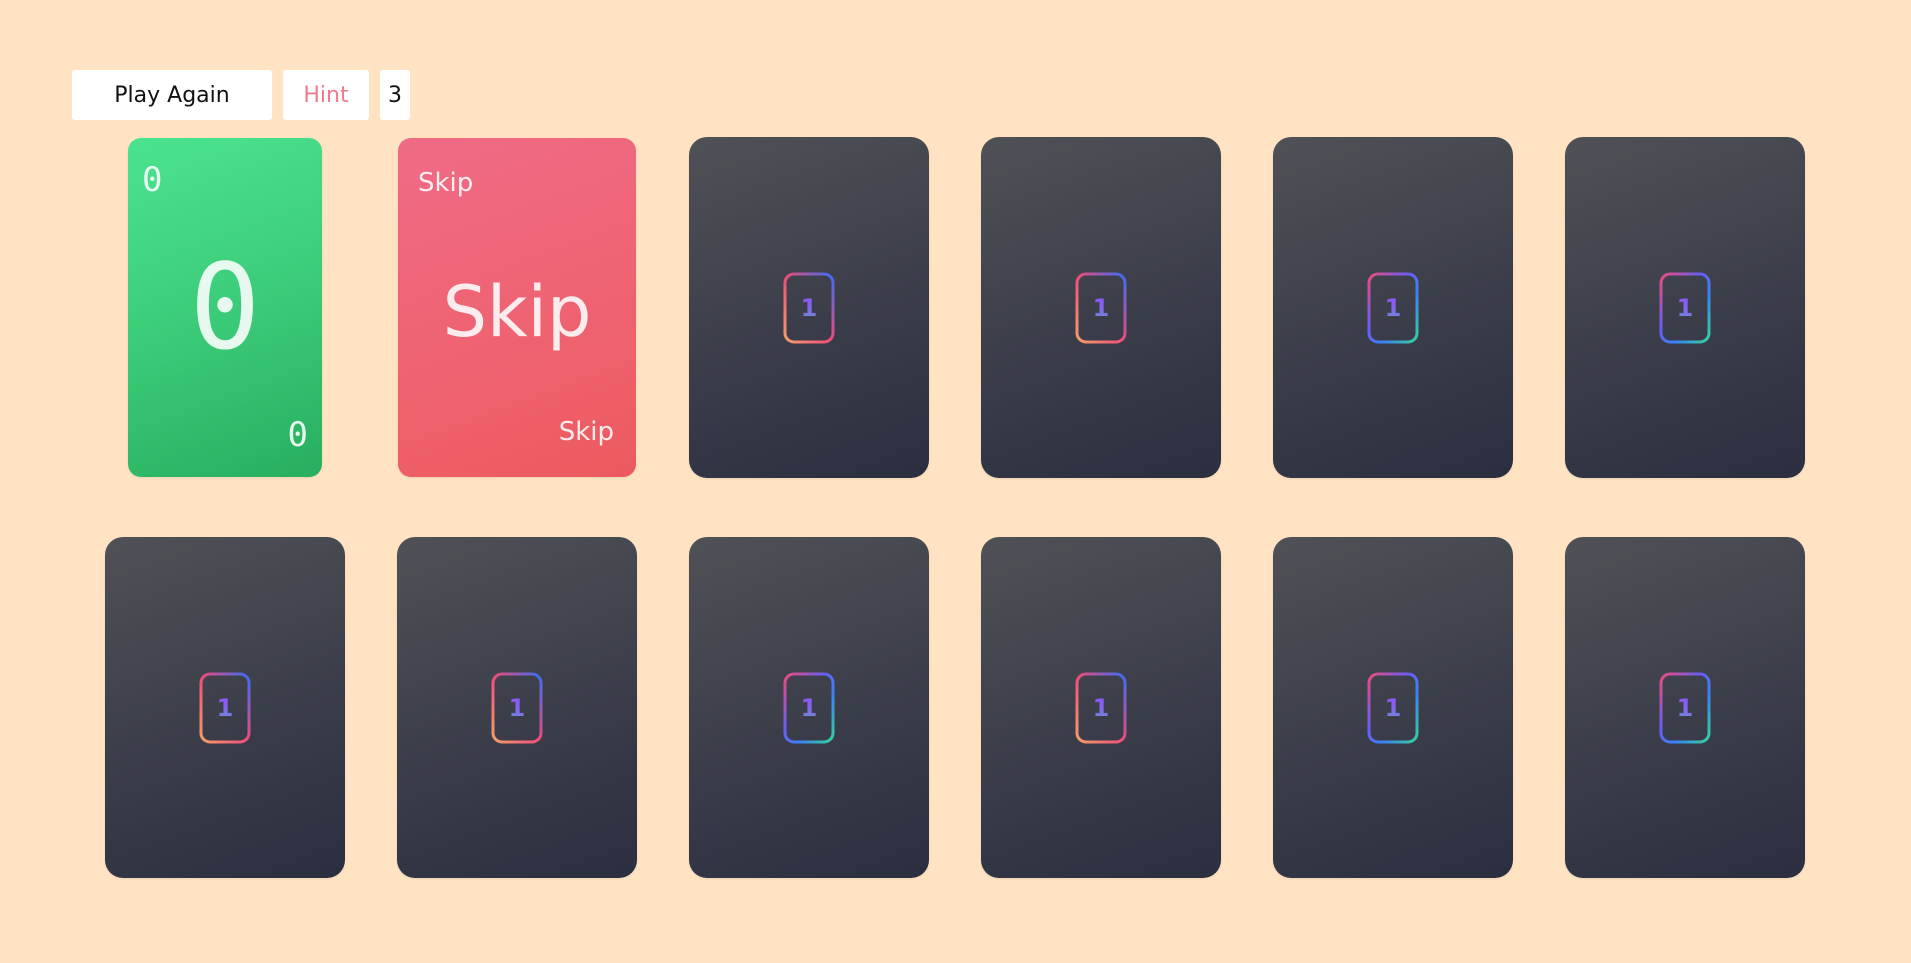 This screenshot has height=963, width=1911. Describe the element at coordinates (395, 95) in the screenshot. I see `hint-counter: 3` at that location.